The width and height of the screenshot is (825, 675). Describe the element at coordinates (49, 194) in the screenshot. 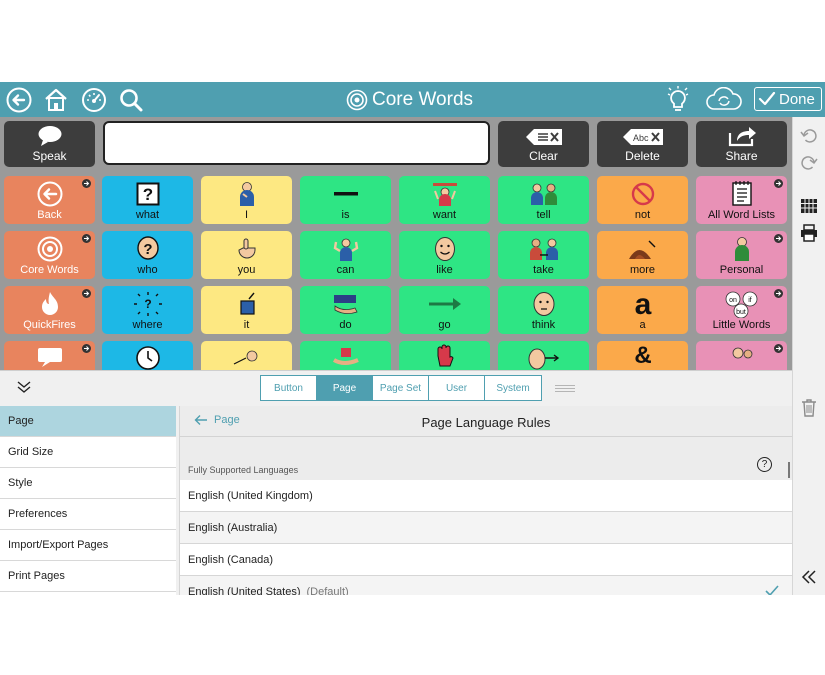

I see `back-circle-icon` at that location.